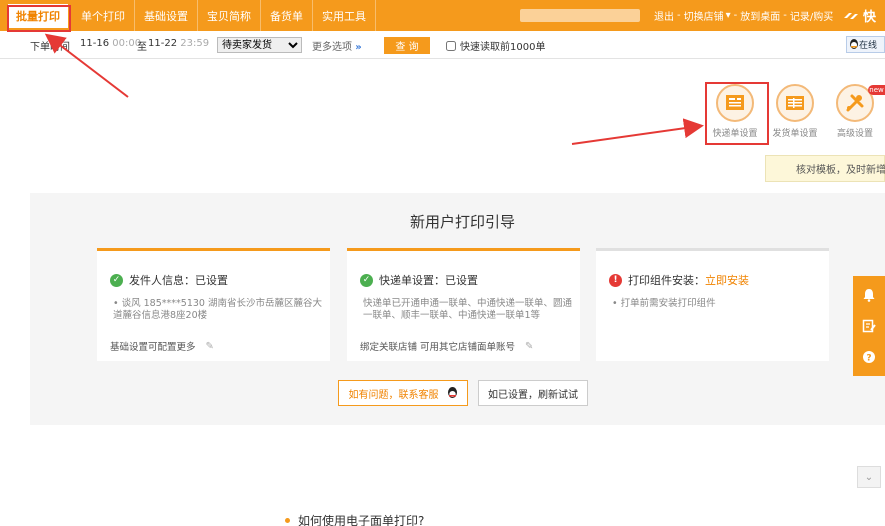 The height and width of the screenshot is (526, 885). What do you see at coordinates (869, 477) in the screenshot?
I see `scroll-down-icon: ⌄` at bounding box center [869, 477].